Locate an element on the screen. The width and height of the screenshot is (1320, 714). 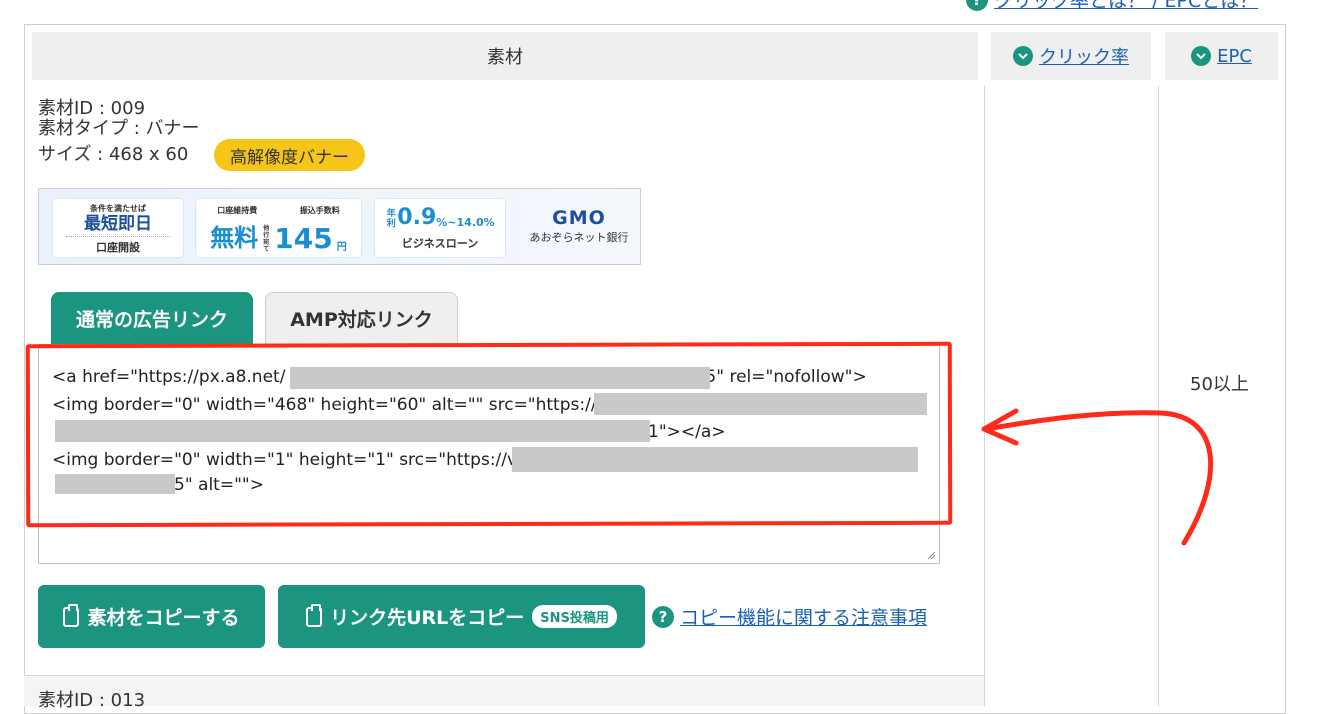
tab-amp-link: AMP対応リンク is located at coordinates (361, 318).